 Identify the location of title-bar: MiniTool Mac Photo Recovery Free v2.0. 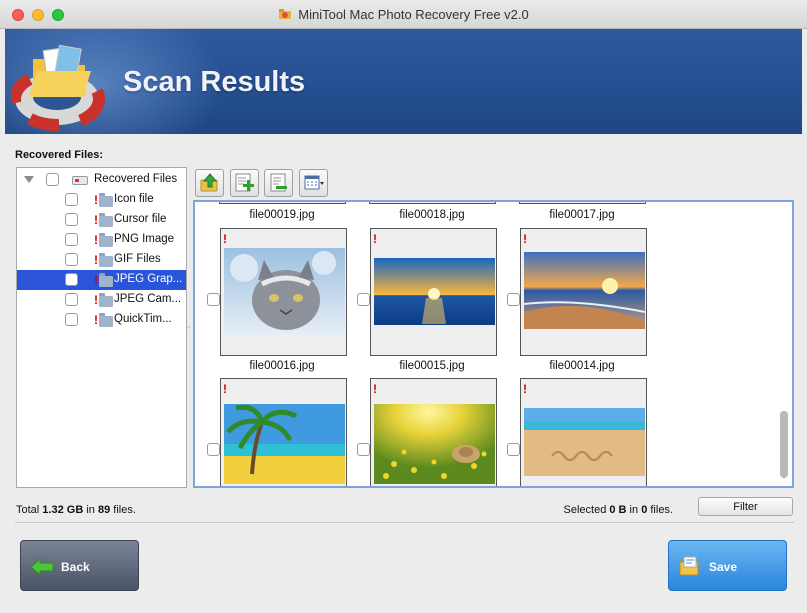
(403, 14).